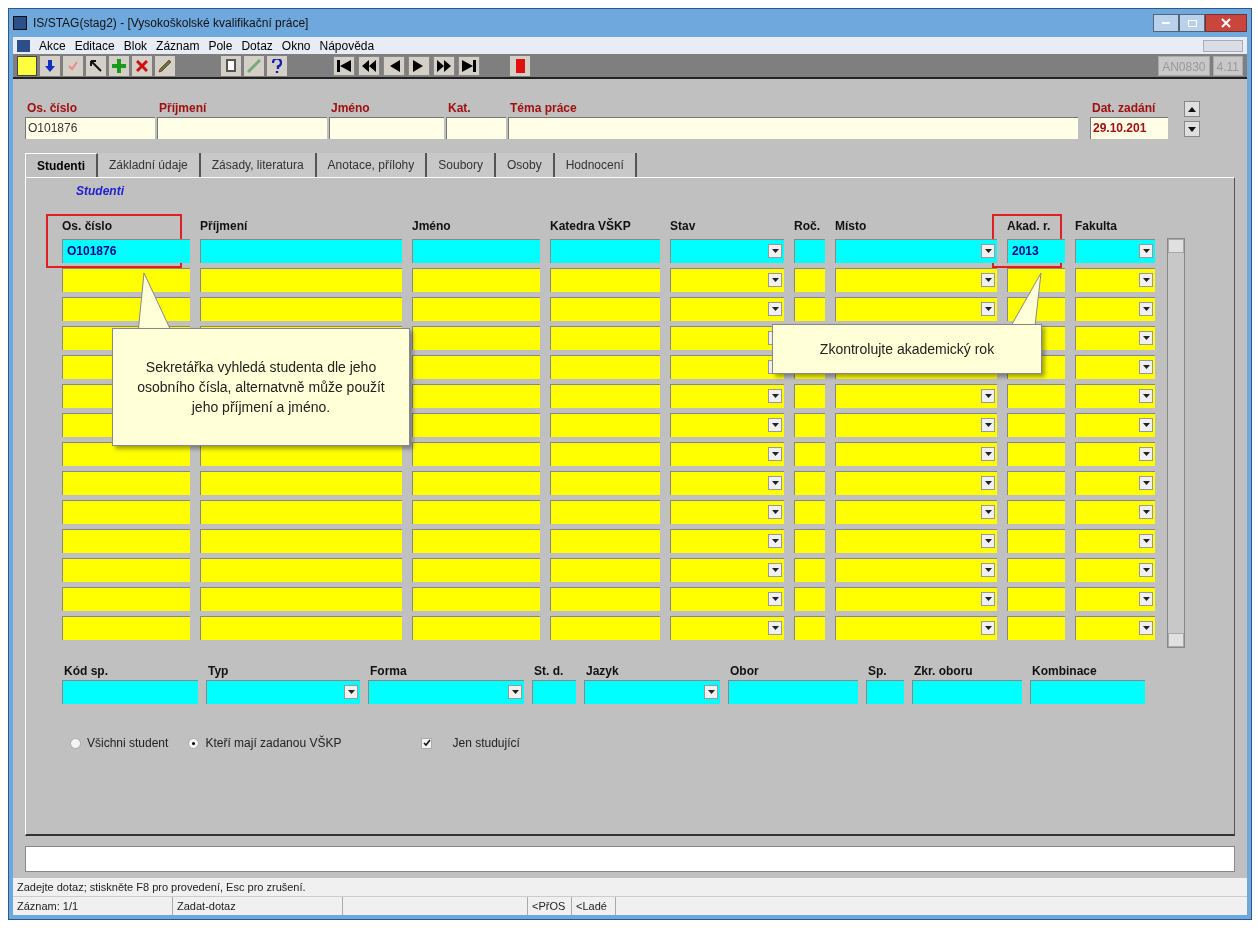 This screenshot has height=933, width=1258. What do you see at coordinates (543, 108) in the screenshot?
I see `field-label: Téma práce` at bounding box center [543, 108].